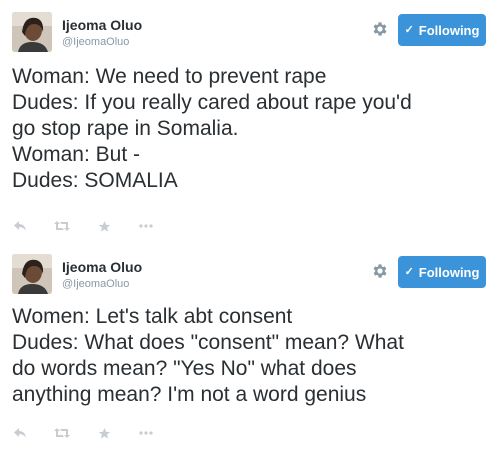 The width and height of the screenshot is (500, 453). Describe the element at coordinates (169, 76) in the screenshot. I see `tweet-text-line: Woman: We need to prevent rape` at that location.